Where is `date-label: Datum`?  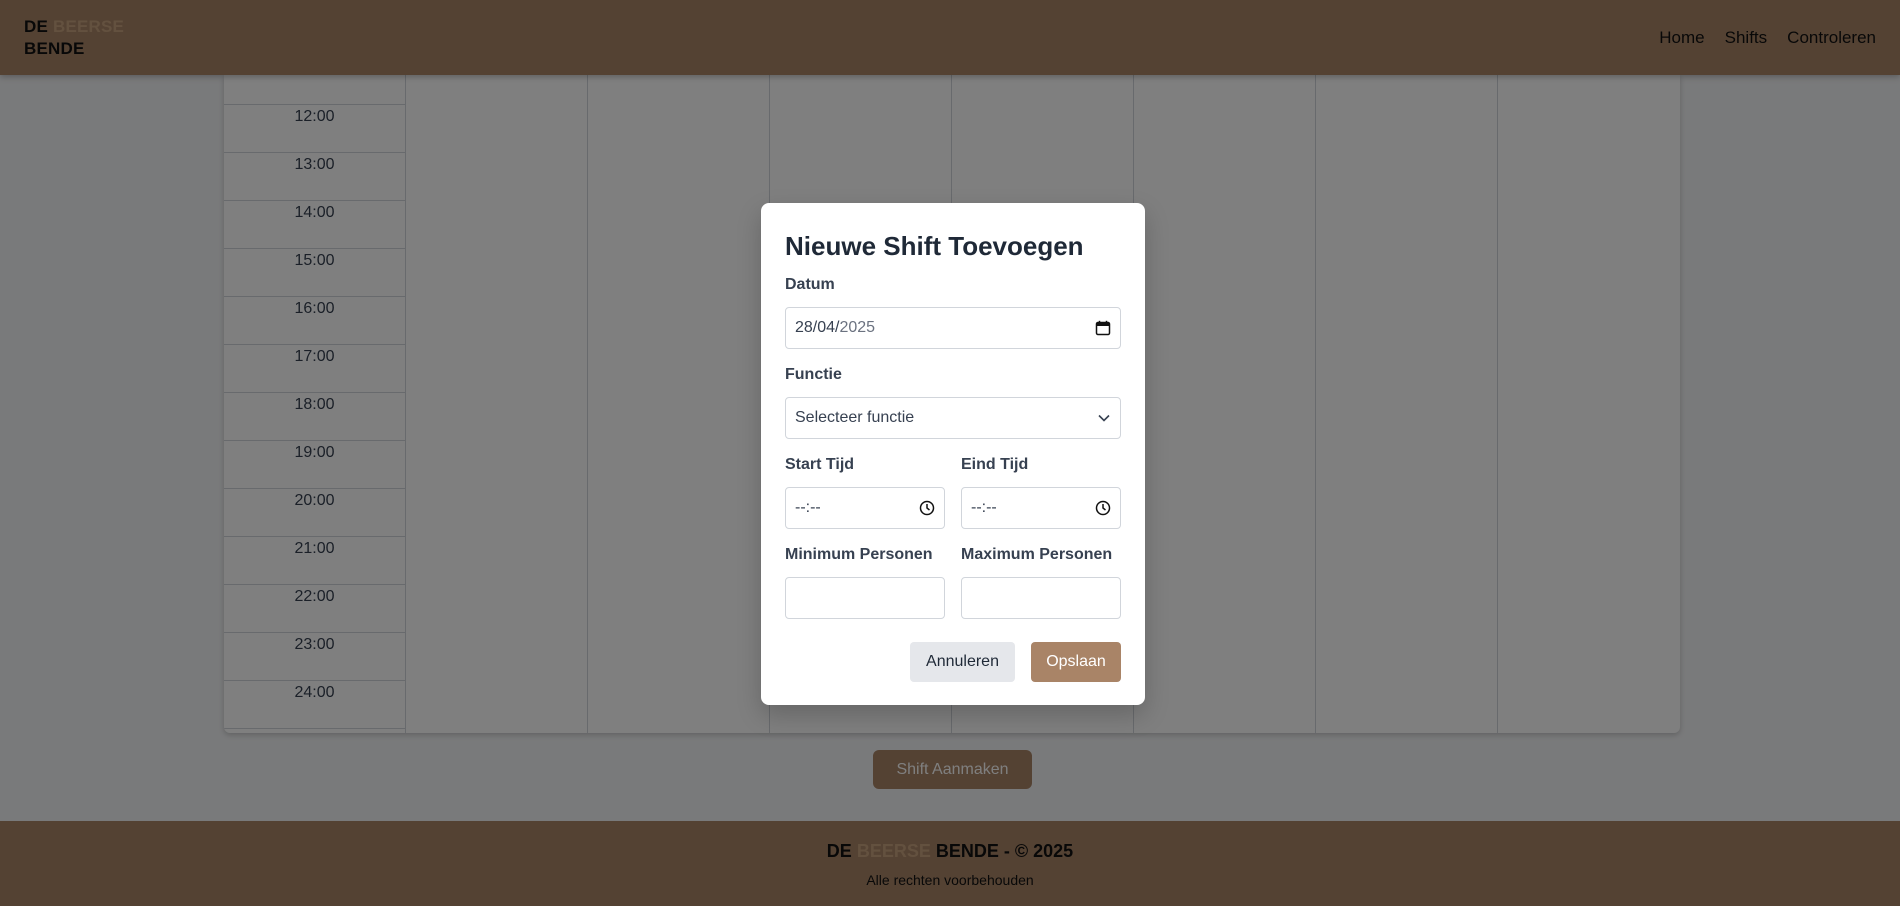
date-label: Datum is located at coordinates (810, 284).